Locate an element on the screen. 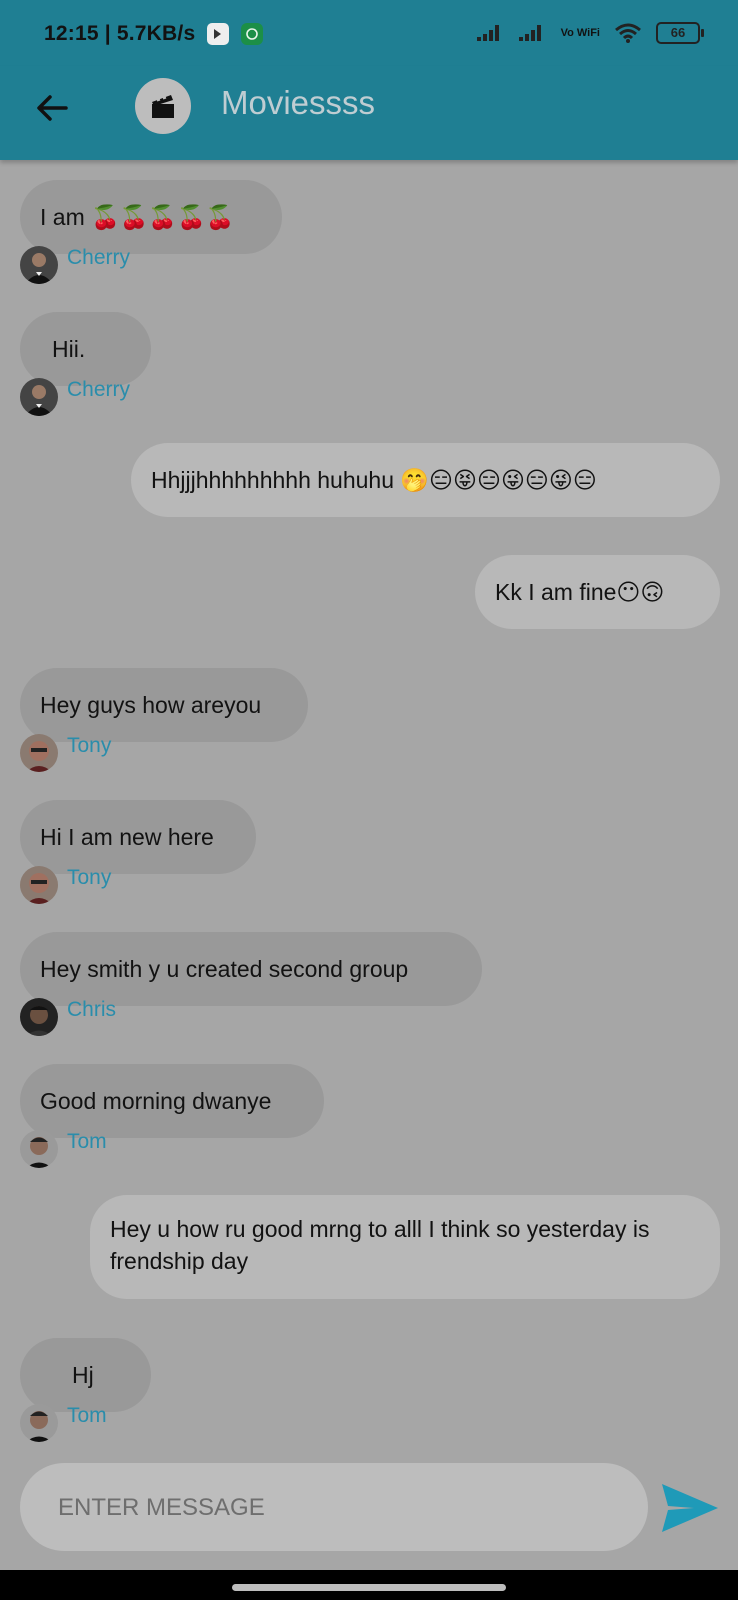 Image resolution: width=738 pixels, height=1600 pixels. network-speed: 5.7KB/s is located at coordinates (156, 33).